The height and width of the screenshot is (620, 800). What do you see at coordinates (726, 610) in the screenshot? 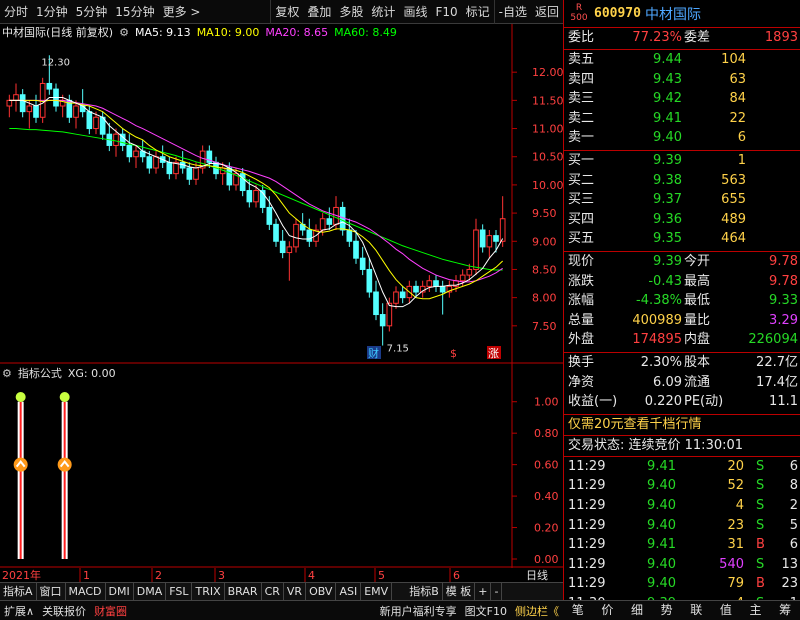
I see `quote-tab-5: 值` at bounding box center [726, 610].